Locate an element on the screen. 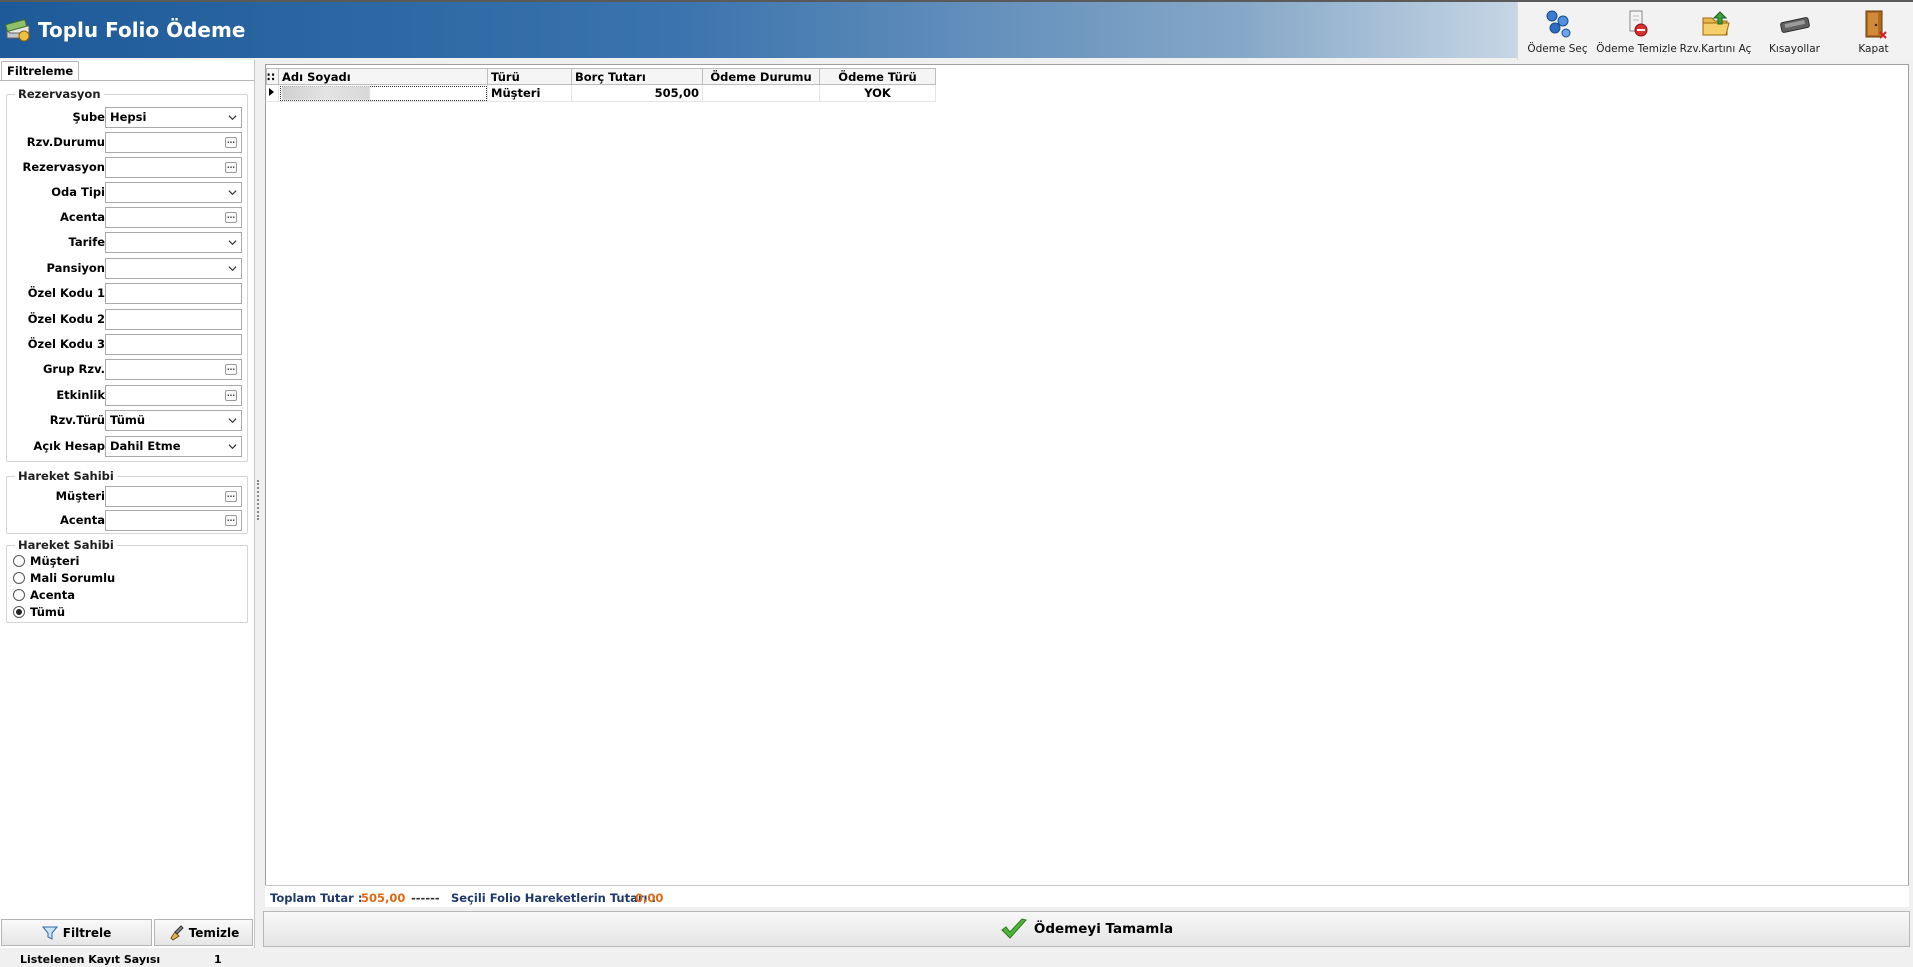  rzv-karti-ac-button: Rzv.Kartını Aç is located at coordinates (1715, 31).